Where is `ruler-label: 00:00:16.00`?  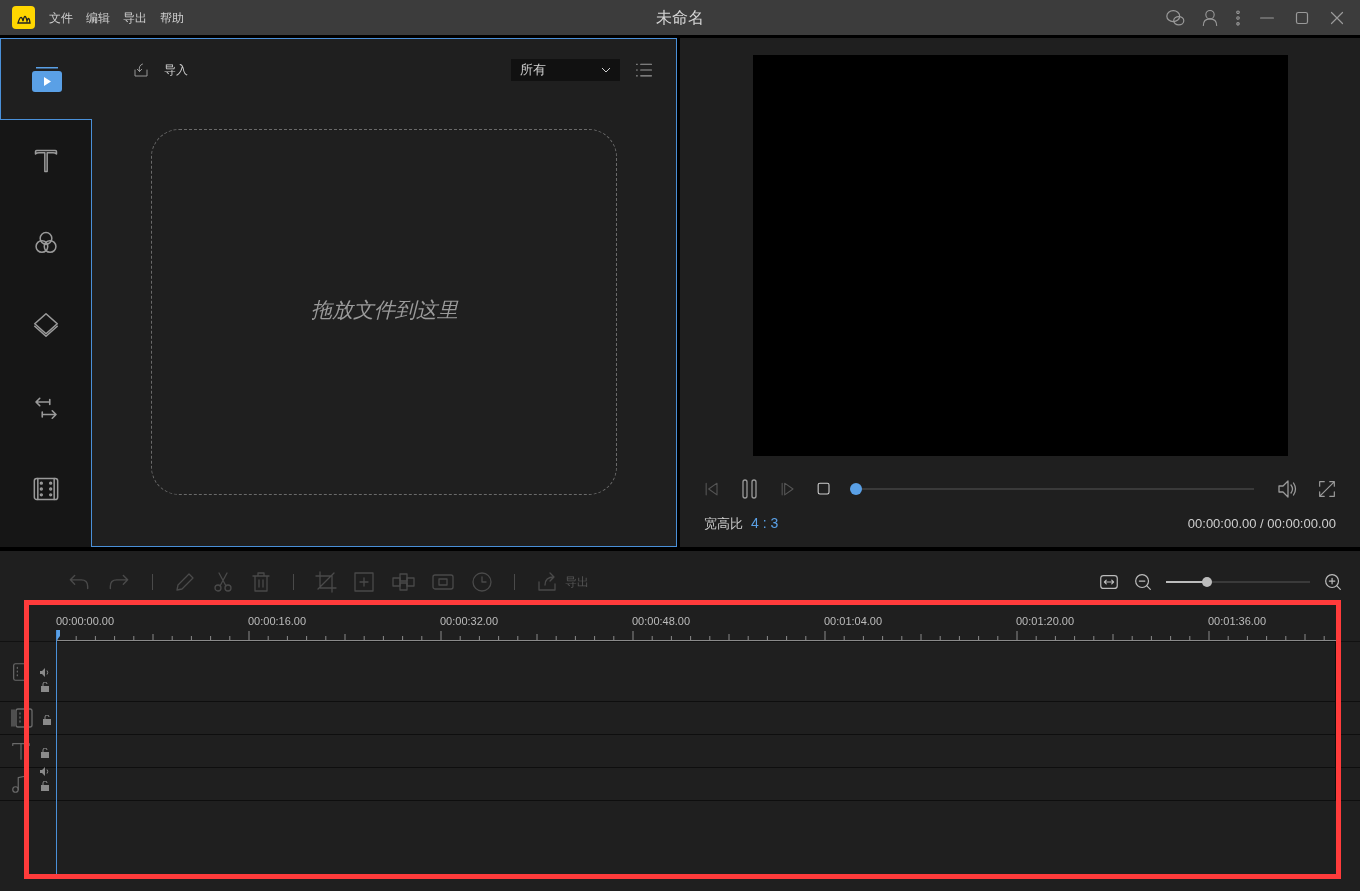 ruler-label: 00:00:16.00 is located at coordinates (277, 621).